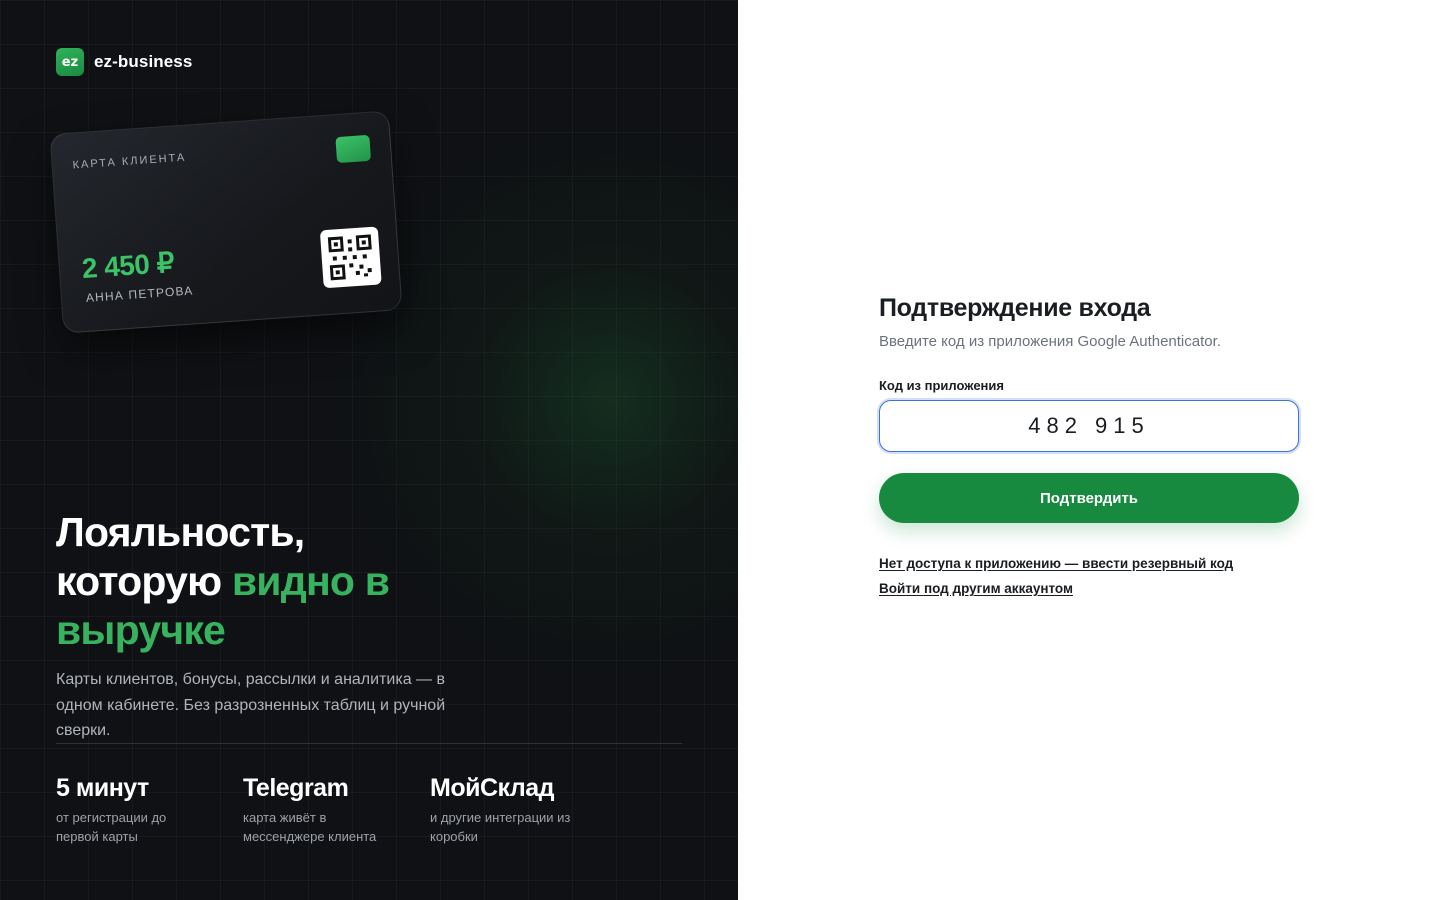 The width and height of the screenshot is (1440, 900). I want to click on brand: ez ez-business, so click(124, 62).